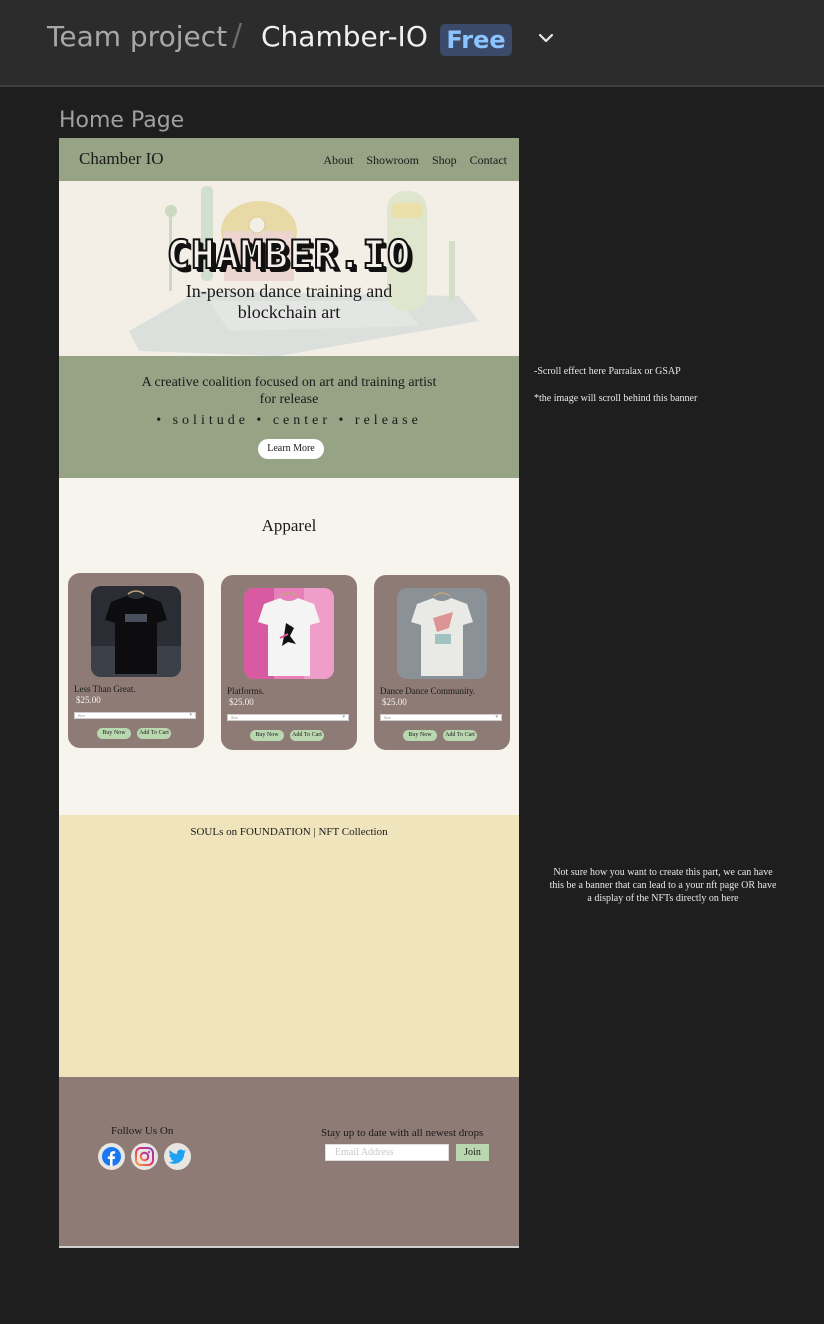 This screenshot has width=824, height=1324. I want to click on site-brand: Chamber IO, so click(121, 159).